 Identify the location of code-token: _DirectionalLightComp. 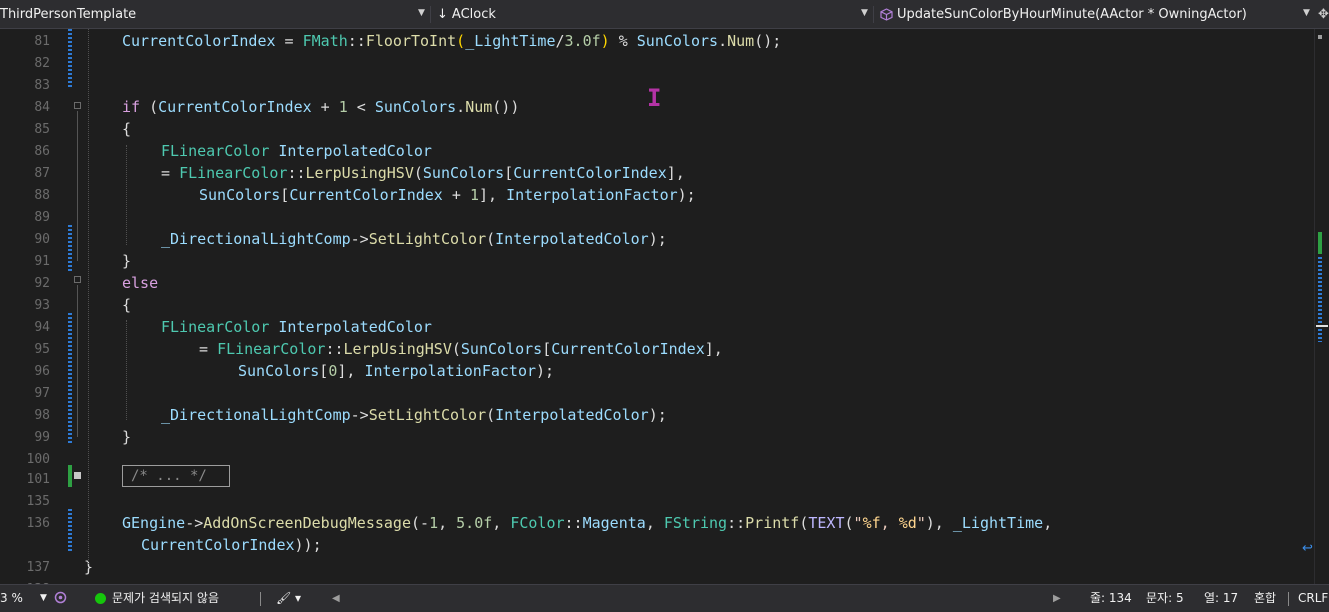
(256, 415).